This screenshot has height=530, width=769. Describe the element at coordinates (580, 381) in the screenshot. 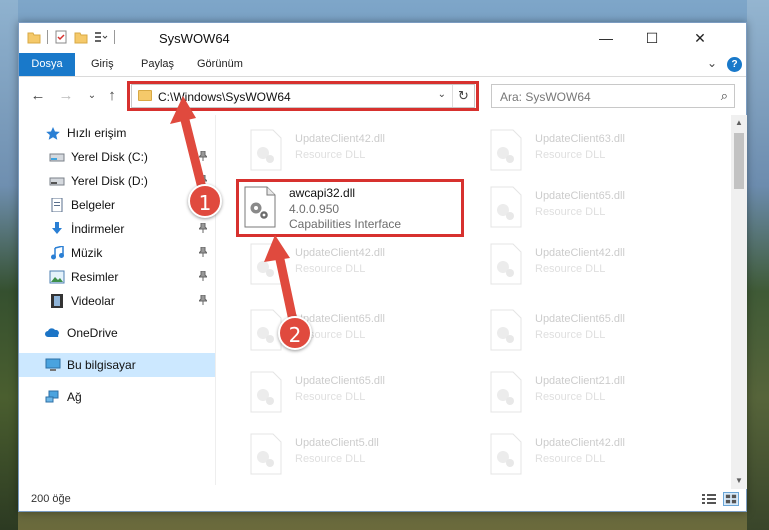

I see `file-name: UpdateClient21.dll` at that location.